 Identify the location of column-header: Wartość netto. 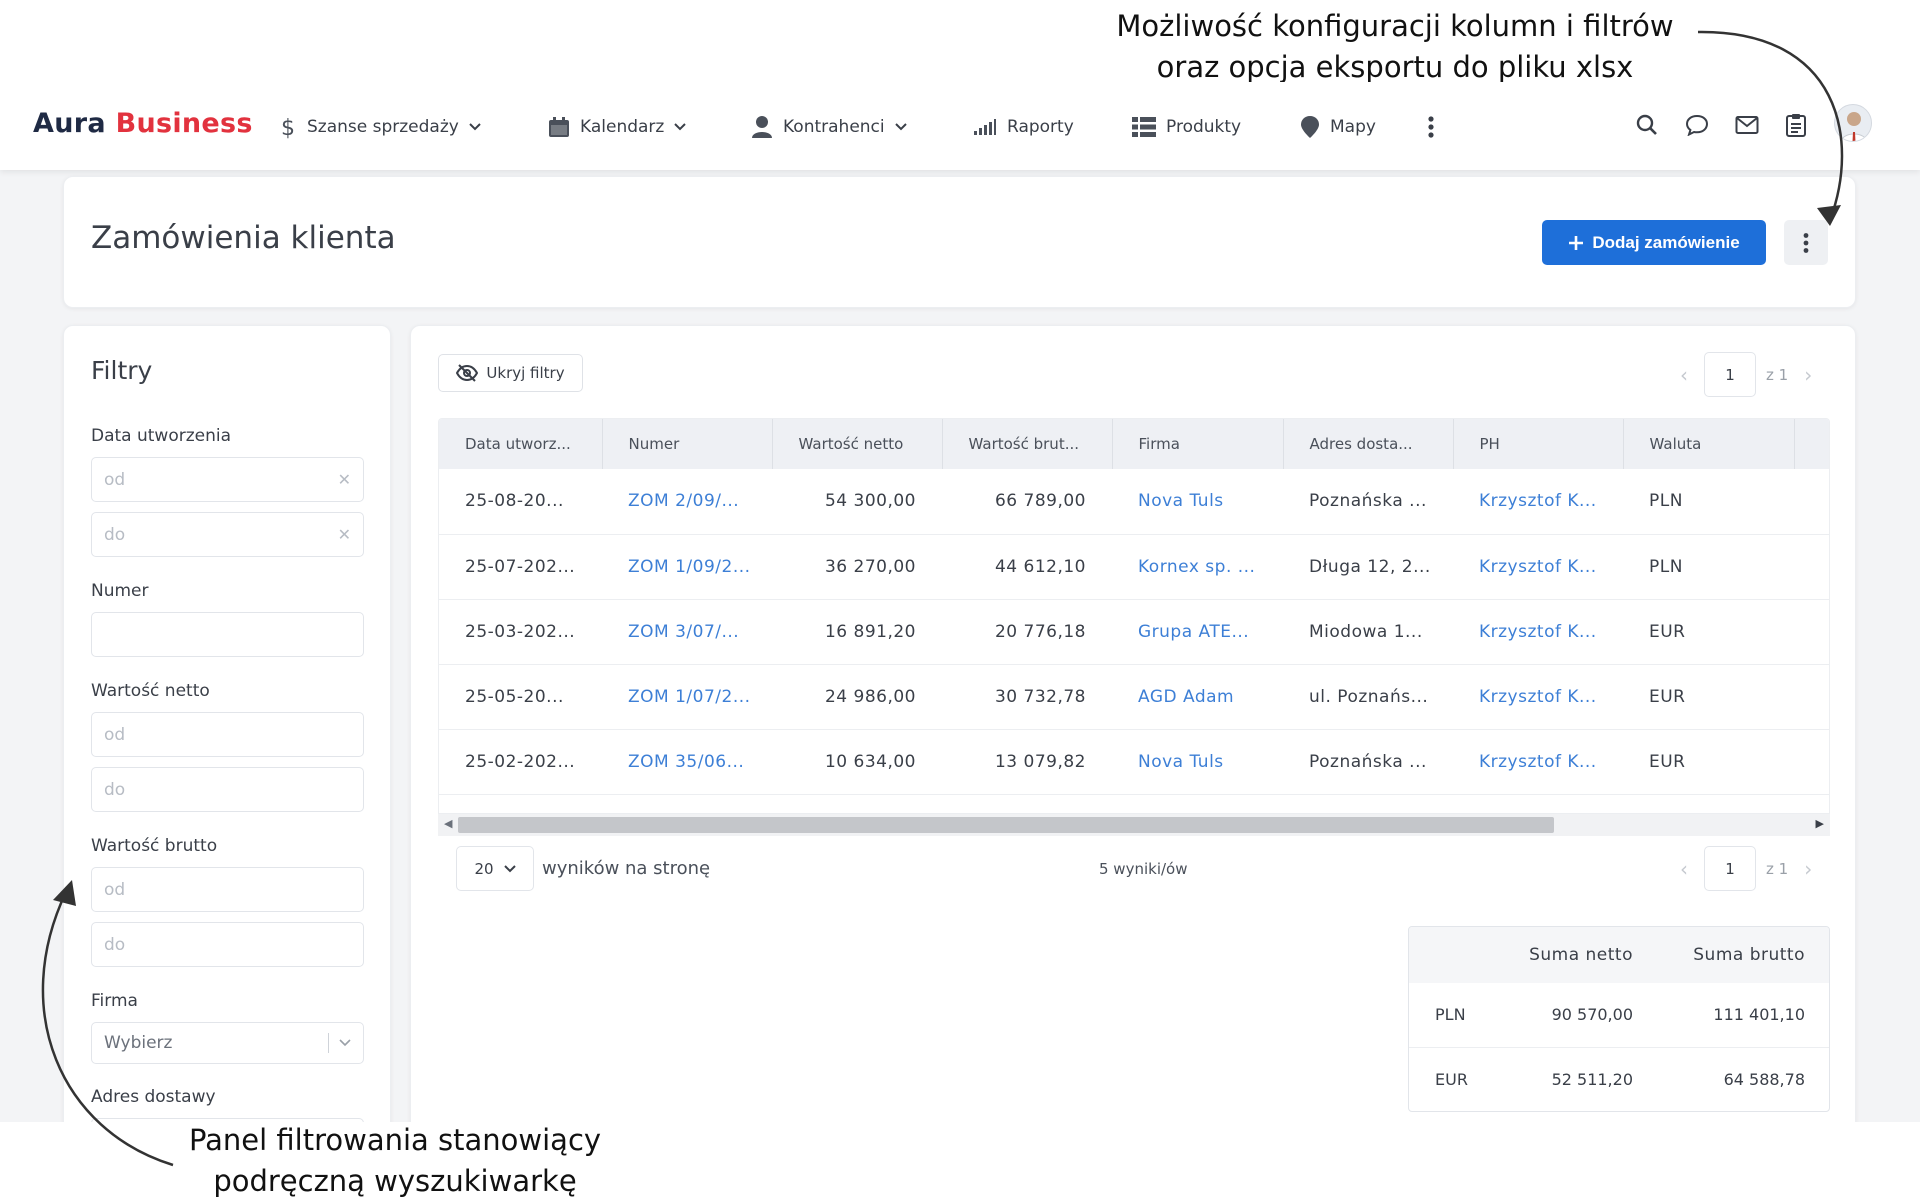
(857, 444).